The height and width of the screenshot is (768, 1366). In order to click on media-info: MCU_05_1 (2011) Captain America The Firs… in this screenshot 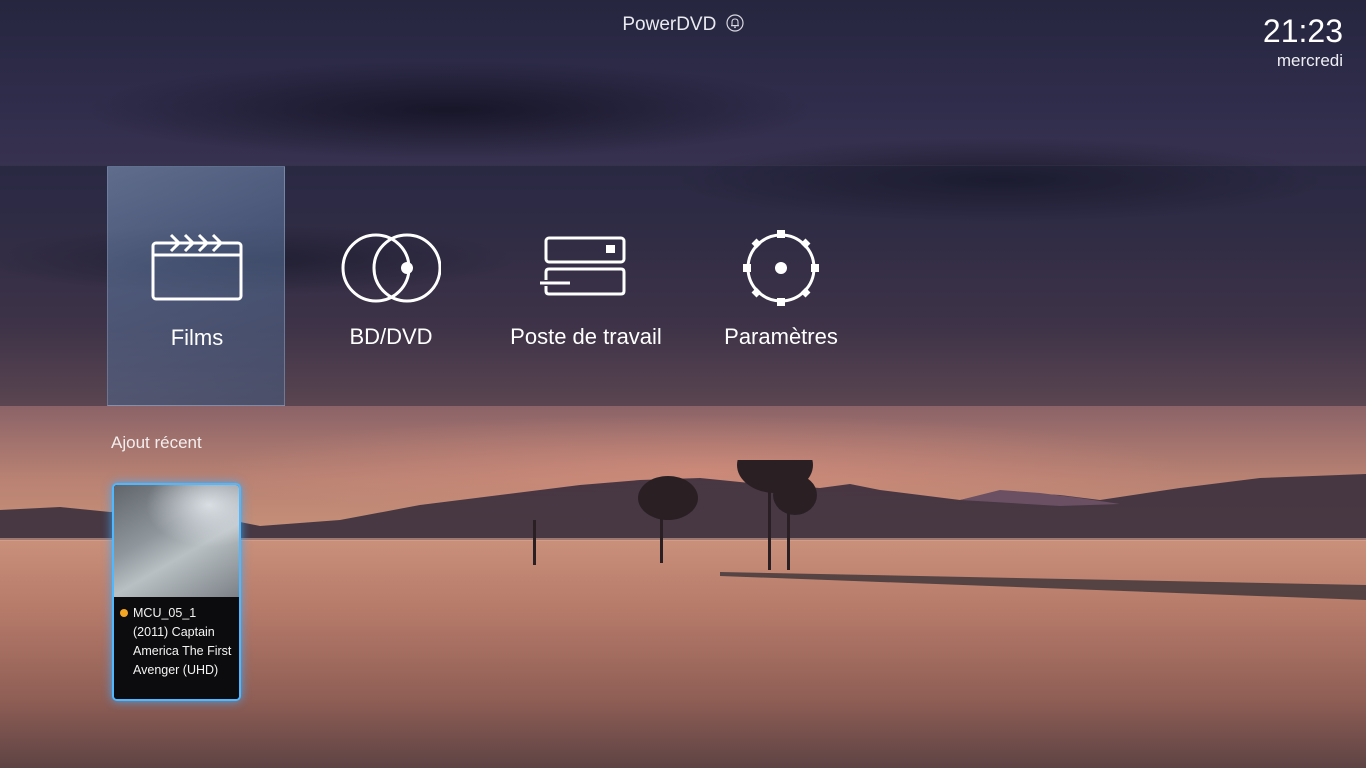, I will do `click(176, 648)`.